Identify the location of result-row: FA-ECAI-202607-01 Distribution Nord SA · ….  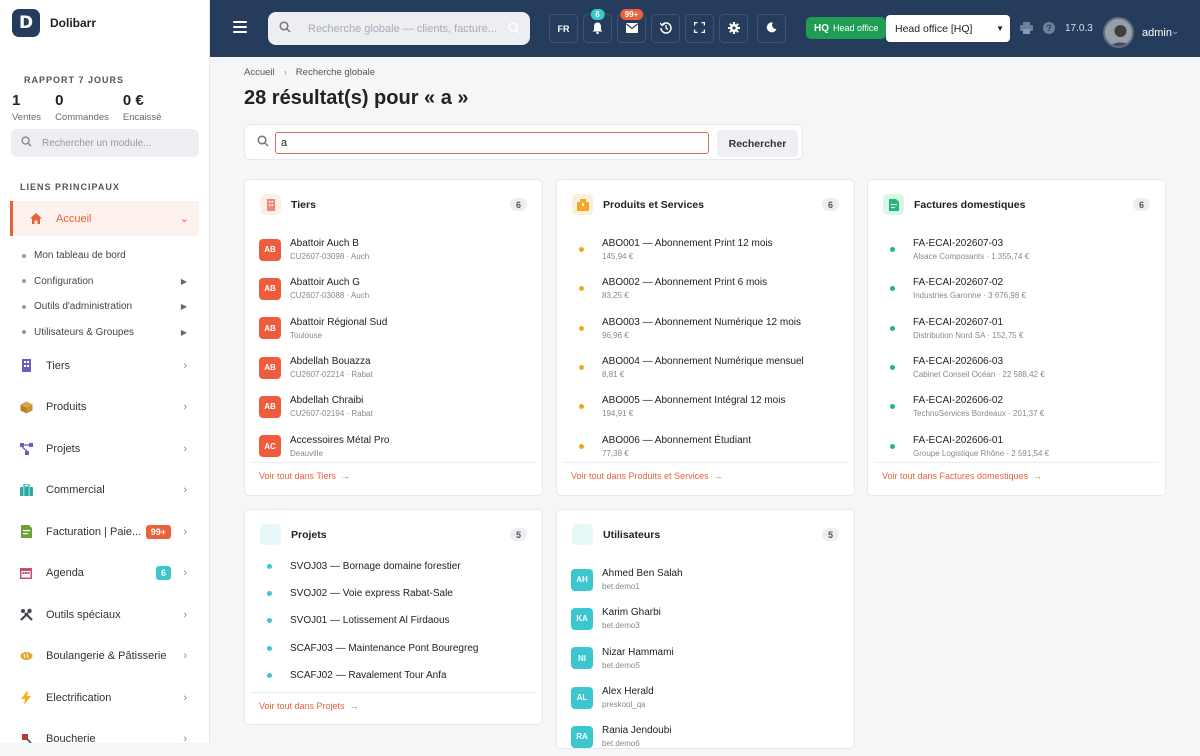
(1017, 328).